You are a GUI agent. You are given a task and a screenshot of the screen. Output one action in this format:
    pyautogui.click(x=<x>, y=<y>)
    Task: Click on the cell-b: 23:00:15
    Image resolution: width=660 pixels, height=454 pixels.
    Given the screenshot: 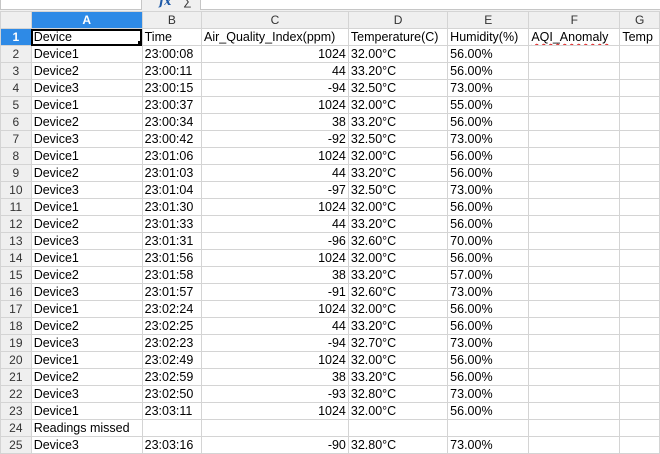 What is the action you would take?
    pyautogui.click(x=172, y=88)
    